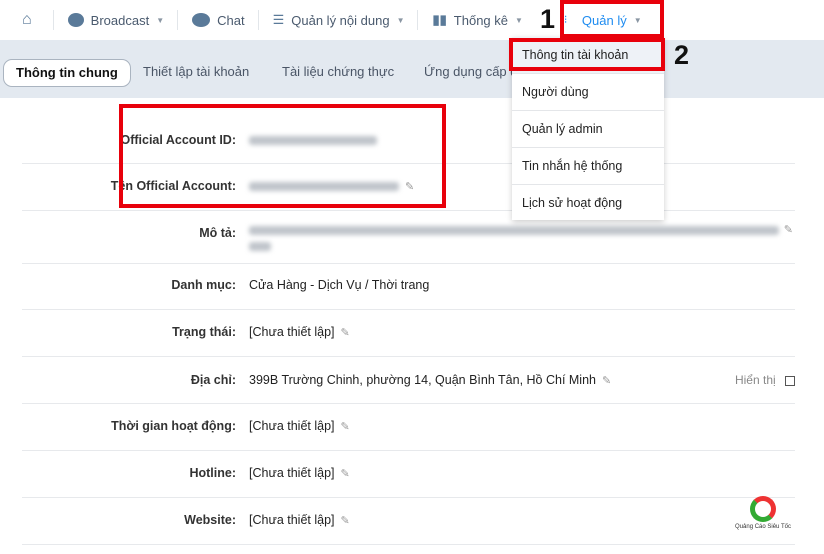 The image size is (824, 554). What do you see at coordinates (439, 19) in the screenshot?
I see `bar-chart-icon: ▮▮` at bounding box center [439, 19].